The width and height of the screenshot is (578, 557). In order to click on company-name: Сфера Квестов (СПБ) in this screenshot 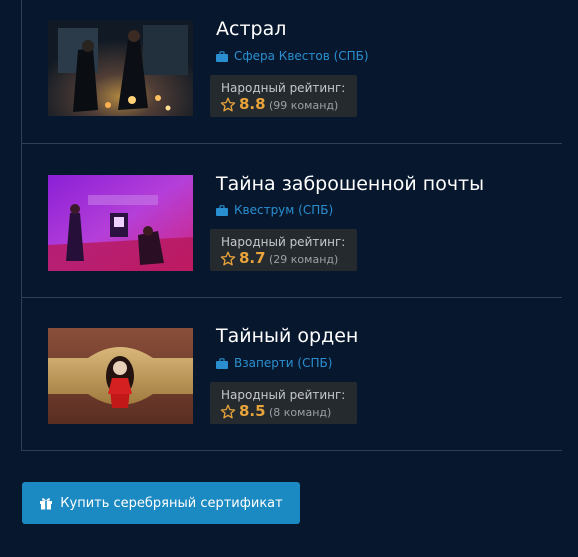, I will do `click(301, 56)`.